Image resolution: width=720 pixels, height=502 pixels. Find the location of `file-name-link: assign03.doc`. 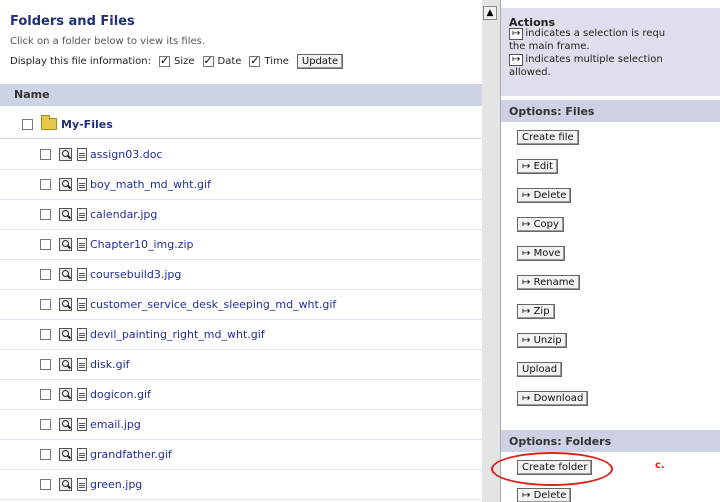

file-name-link: assign03.doc is located at coordinates (126, 154).